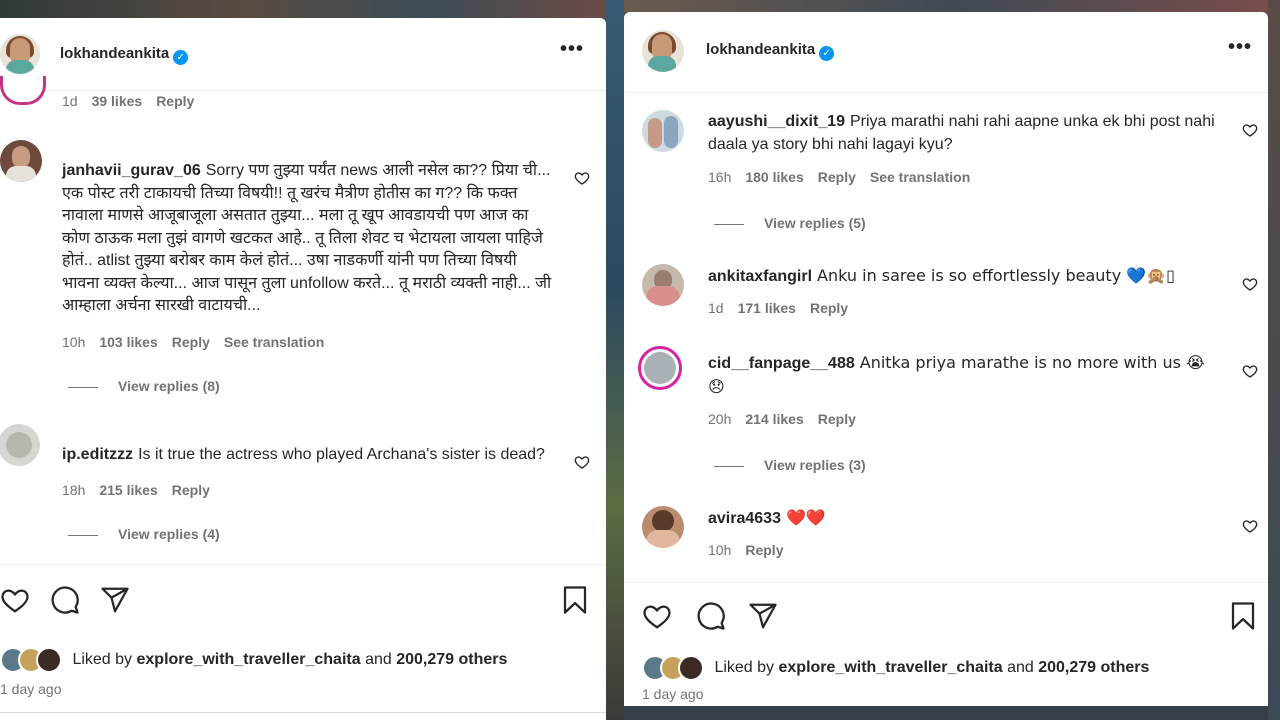 The height and width of the screenshot is (720, 1280). I want to click on comment-time: 20h, so click(720, 419).